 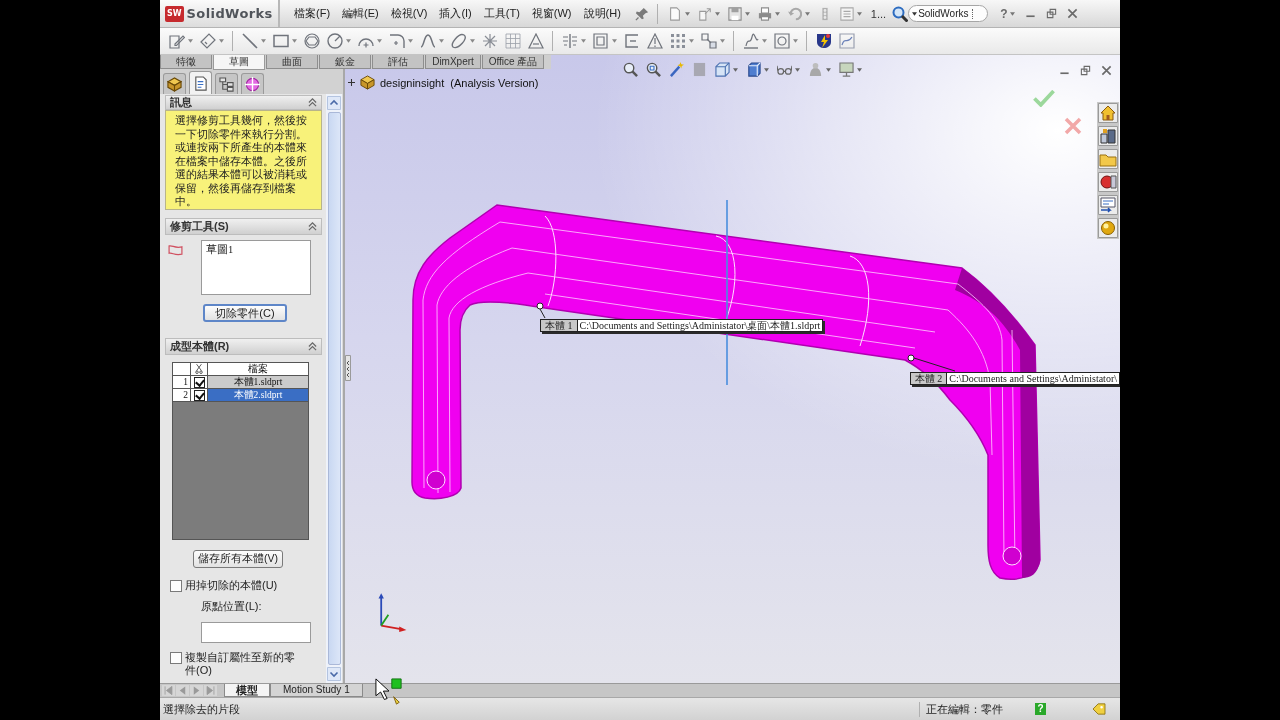 What do you see at coordinates (764, 13) in the screenshot?
I see `printer-icon` at bounding box center [764, 13].